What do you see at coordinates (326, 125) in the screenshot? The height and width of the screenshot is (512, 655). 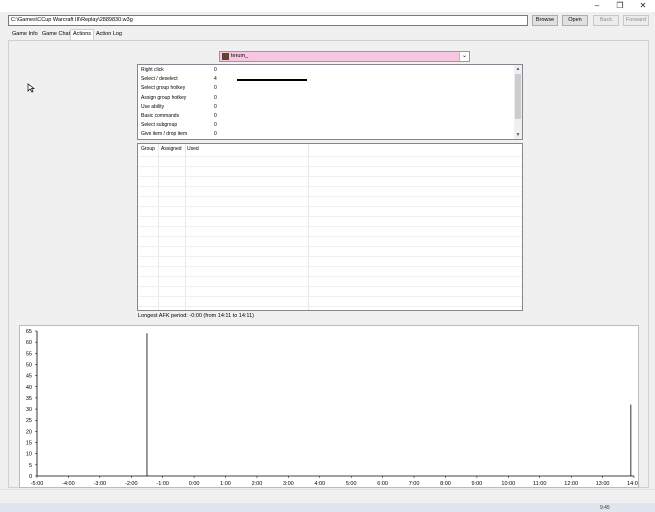 I see `action-row: Select subgroup 0` at bounding box center [326, 125].